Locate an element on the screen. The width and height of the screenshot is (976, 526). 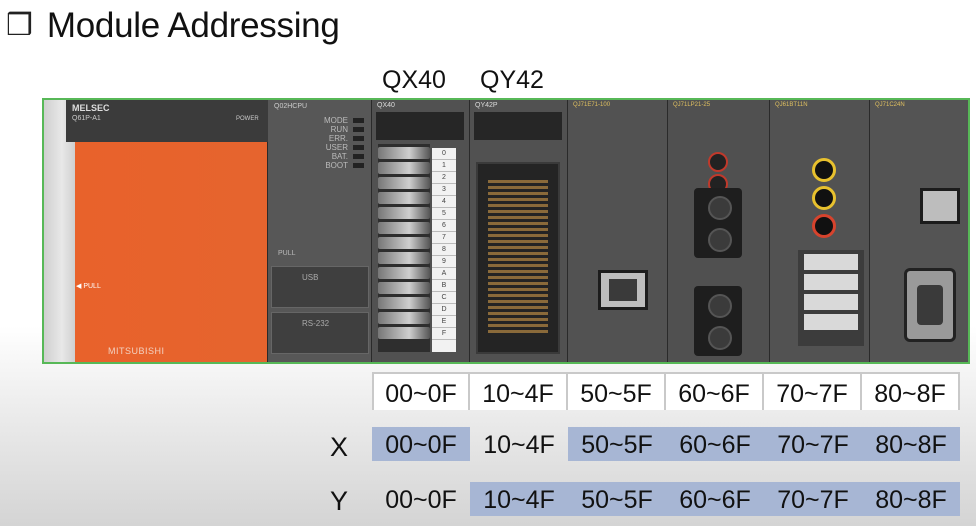
cpu-pull-label: PULL is located at coordinates (287, 253).